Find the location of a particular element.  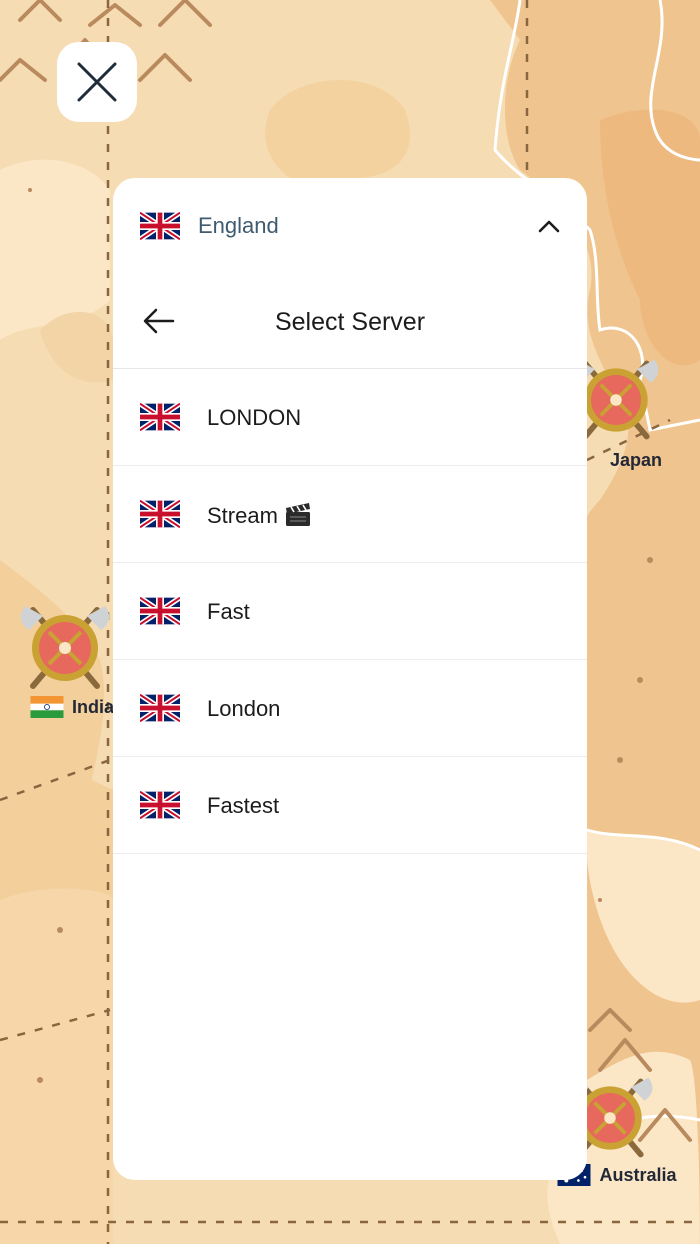

page-title: Select Server is located at coordinates (350, 322).